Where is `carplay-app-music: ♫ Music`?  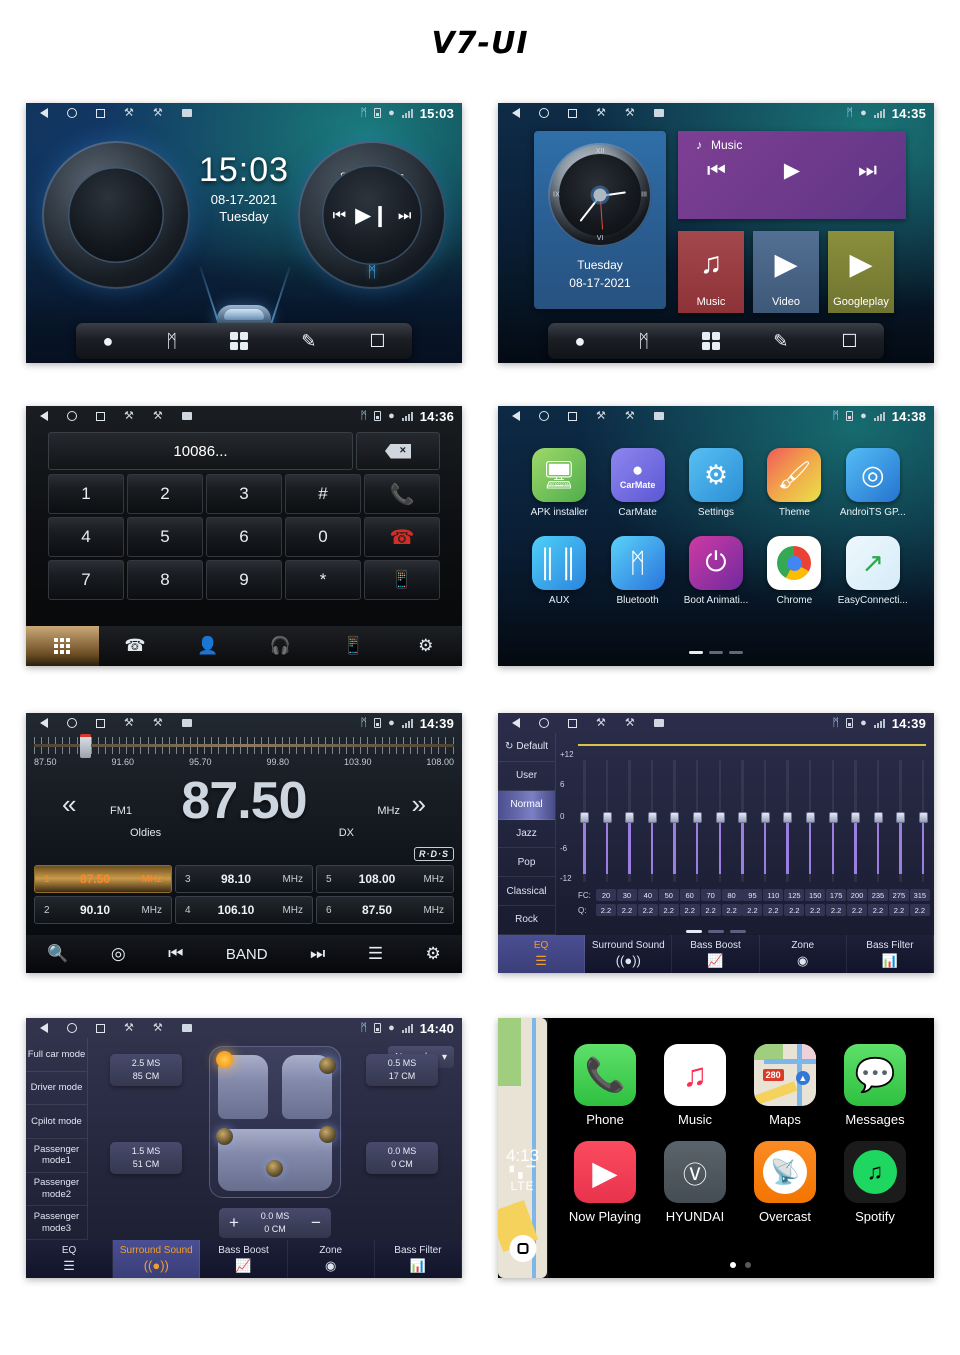
carplay-app-music: ♫ Music is located at coordinates (695, 1085).